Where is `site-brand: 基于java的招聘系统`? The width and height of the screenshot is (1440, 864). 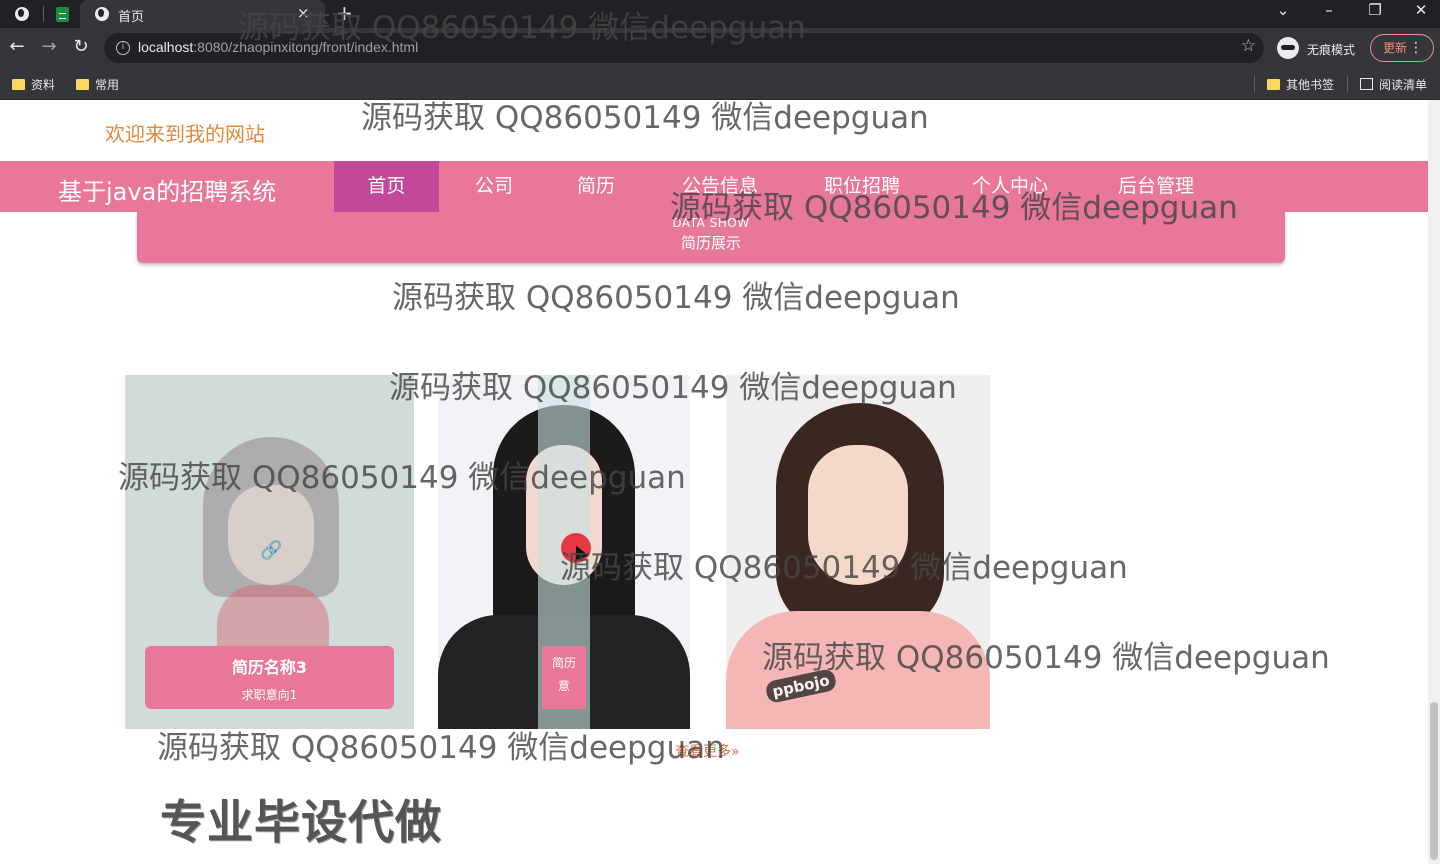 site-brand: 基于java的招聘系统 is located at coordinates (167, 189).